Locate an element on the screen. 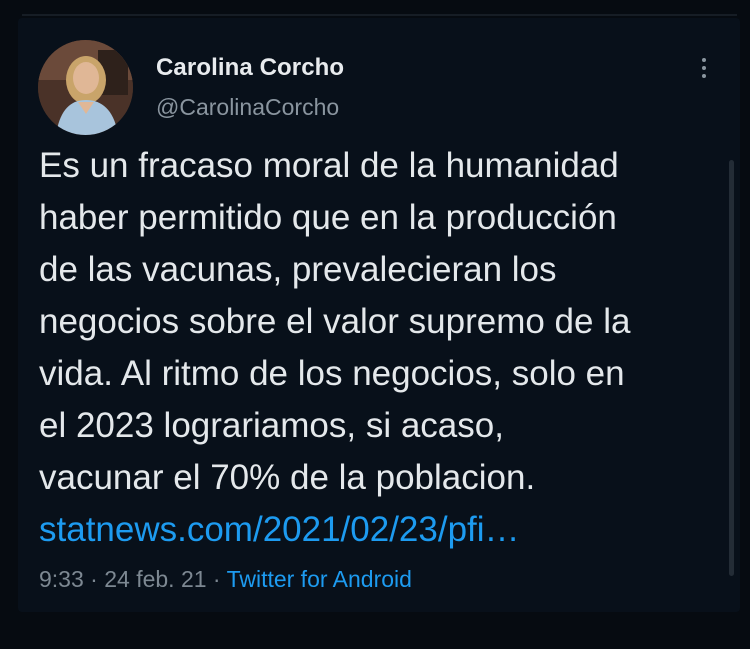 Image resolution: width=750 pixels, height=649 pixels. tweet-line: de las vacunas, prevalecieran los is located at coordinates (298, 269).